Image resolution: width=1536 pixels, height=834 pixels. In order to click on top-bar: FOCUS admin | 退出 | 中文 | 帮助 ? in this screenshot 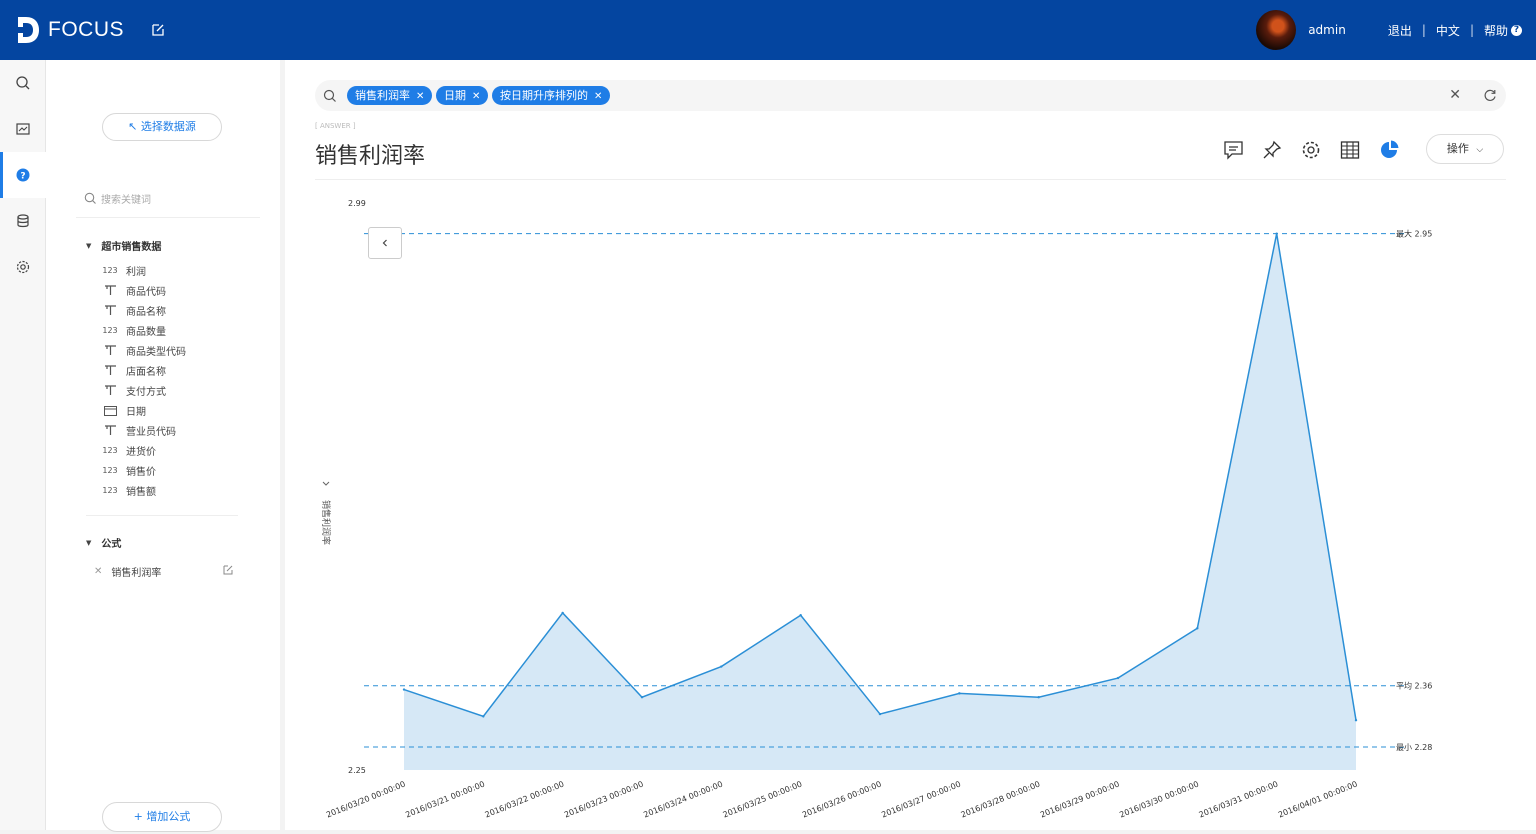, I will do `click(768, 30)`.